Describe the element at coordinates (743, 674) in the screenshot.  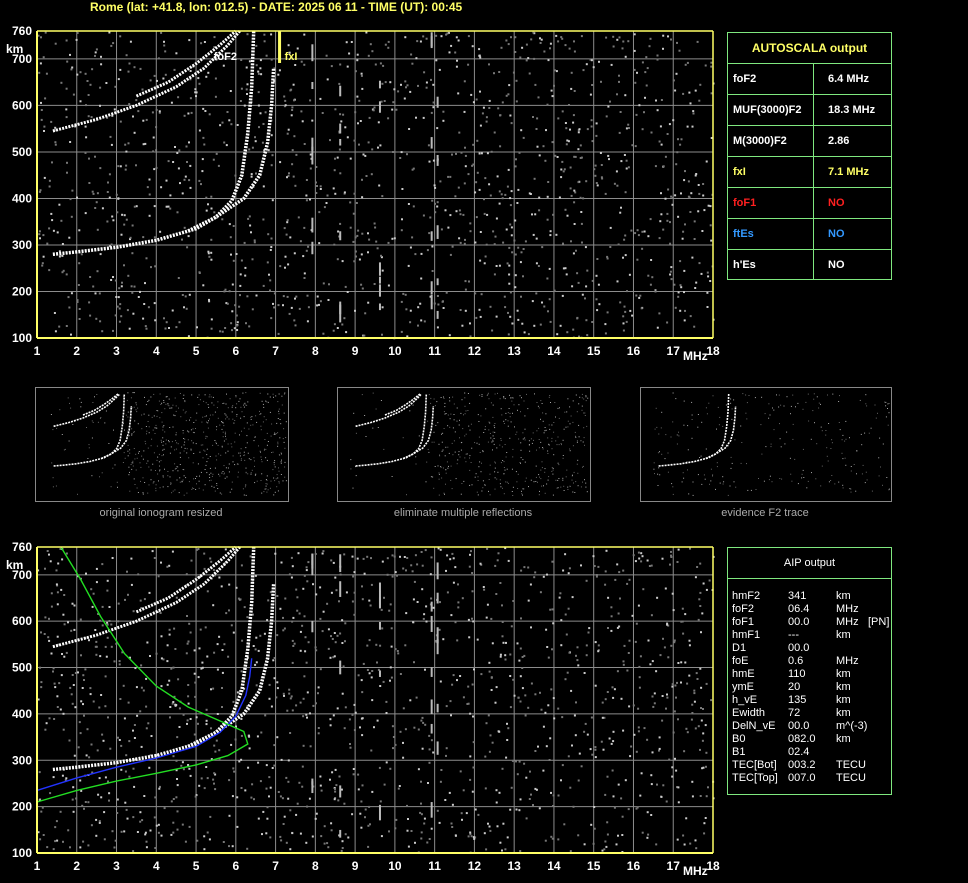
I see `aip-key: hmE` at that location.